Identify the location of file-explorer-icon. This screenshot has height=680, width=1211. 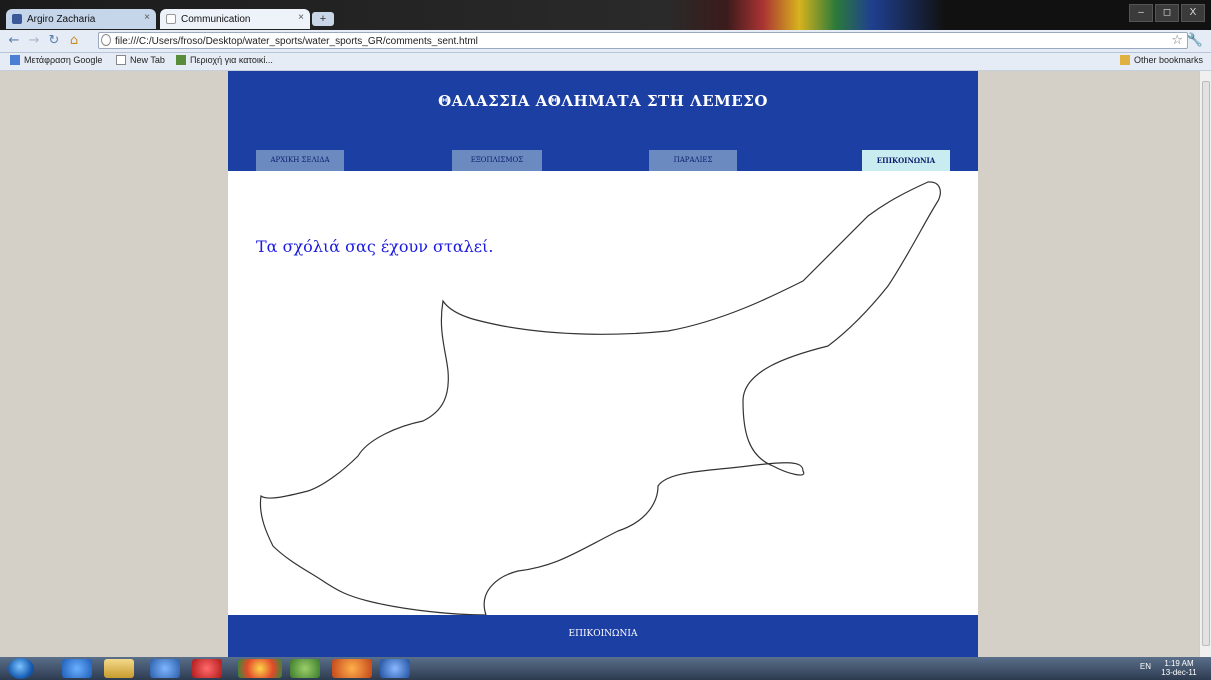
(119, 668).